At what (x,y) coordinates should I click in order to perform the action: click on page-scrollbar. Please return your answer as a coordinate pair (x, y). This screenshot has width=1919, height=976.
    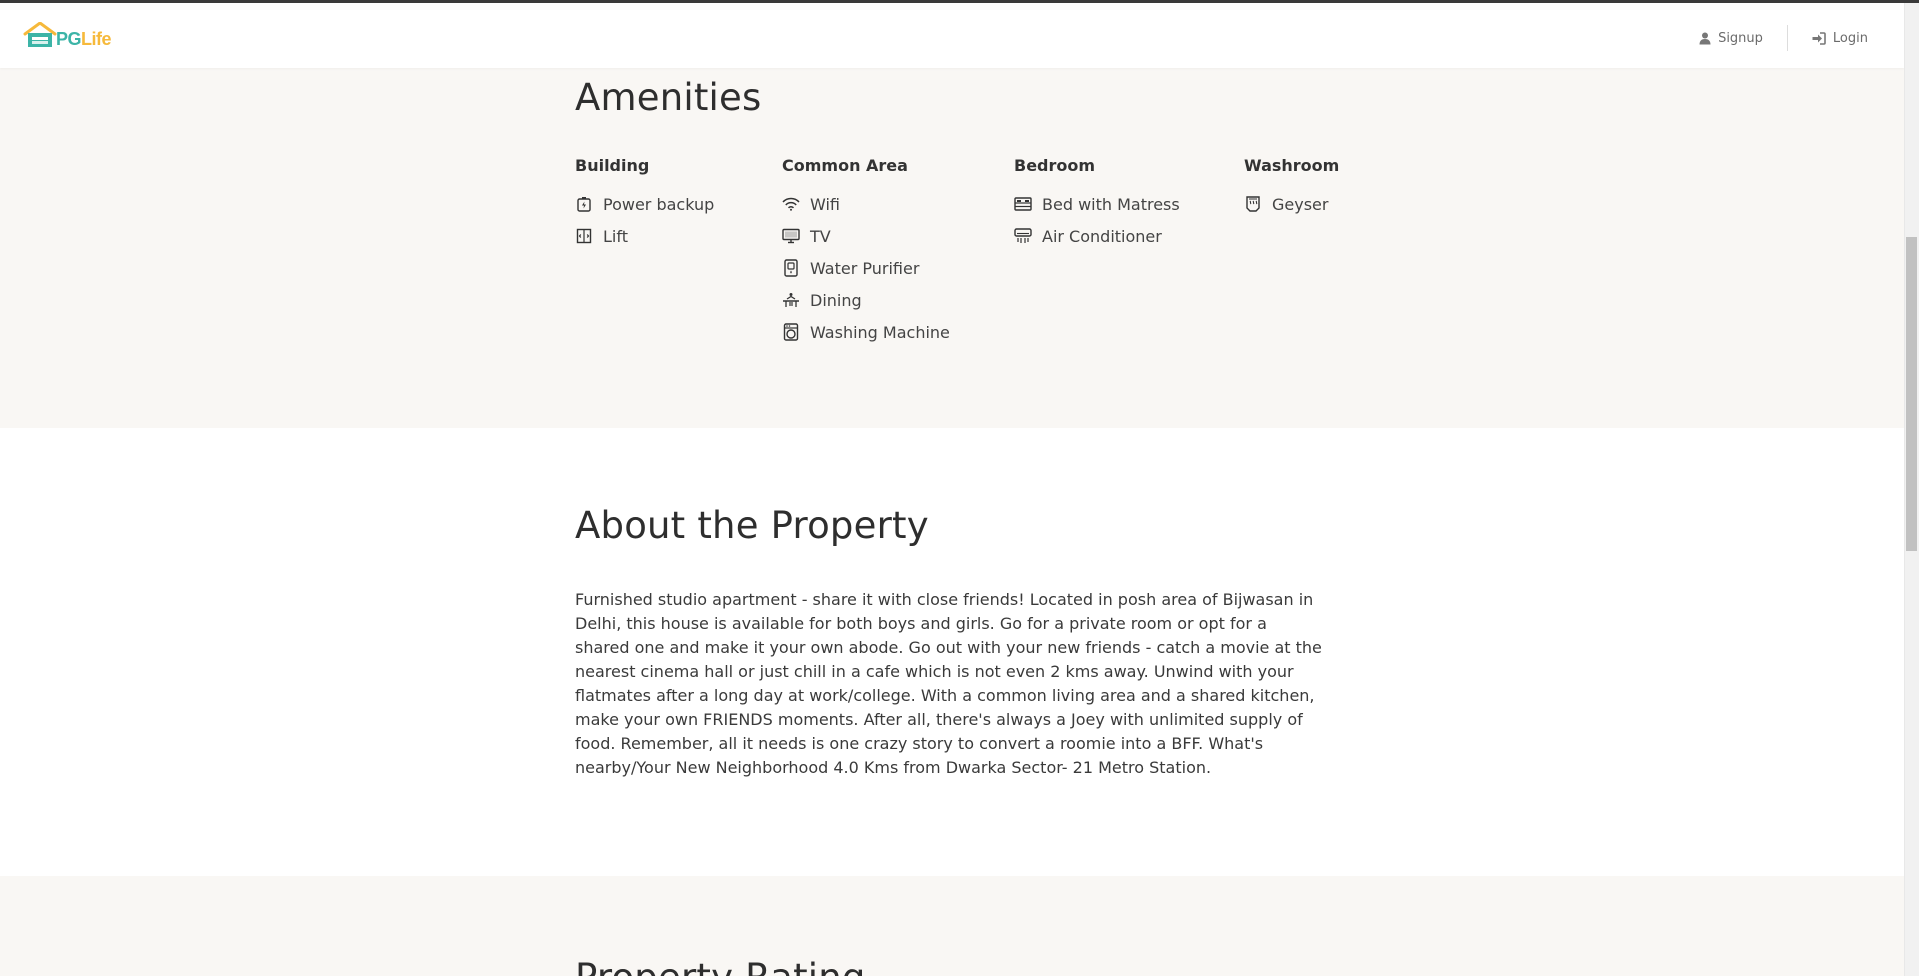
    Looking at the image, I should click on (1911, 489).